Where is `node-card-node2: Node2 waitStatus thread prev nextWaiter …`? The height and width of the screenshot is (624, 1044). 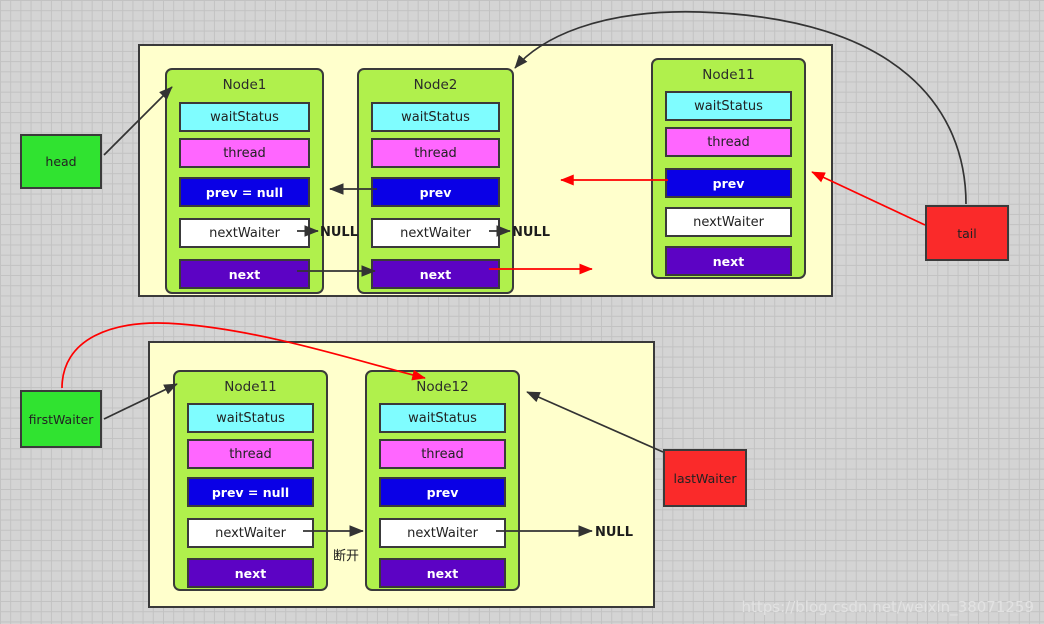
node-card-node2: Node2 waitStatus thread prev nextWaiter … is located at coordinates (435, 181).